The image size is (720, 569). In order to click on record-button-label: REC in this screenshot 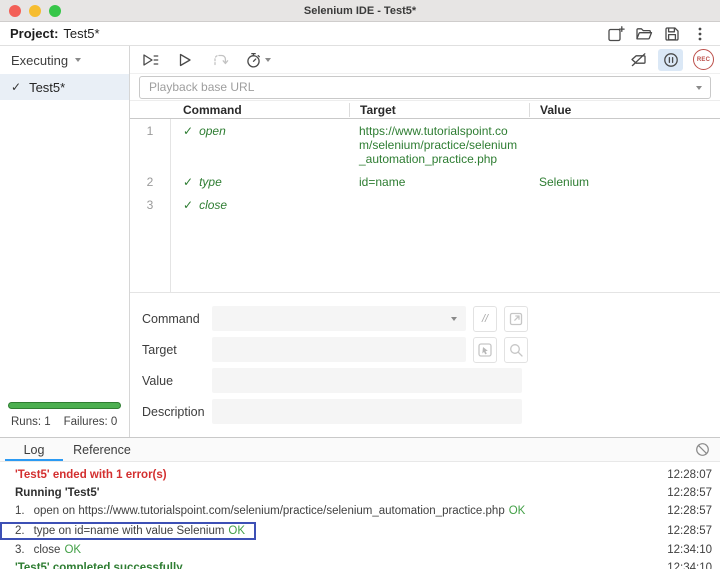, I will do `click(703, 59)`.